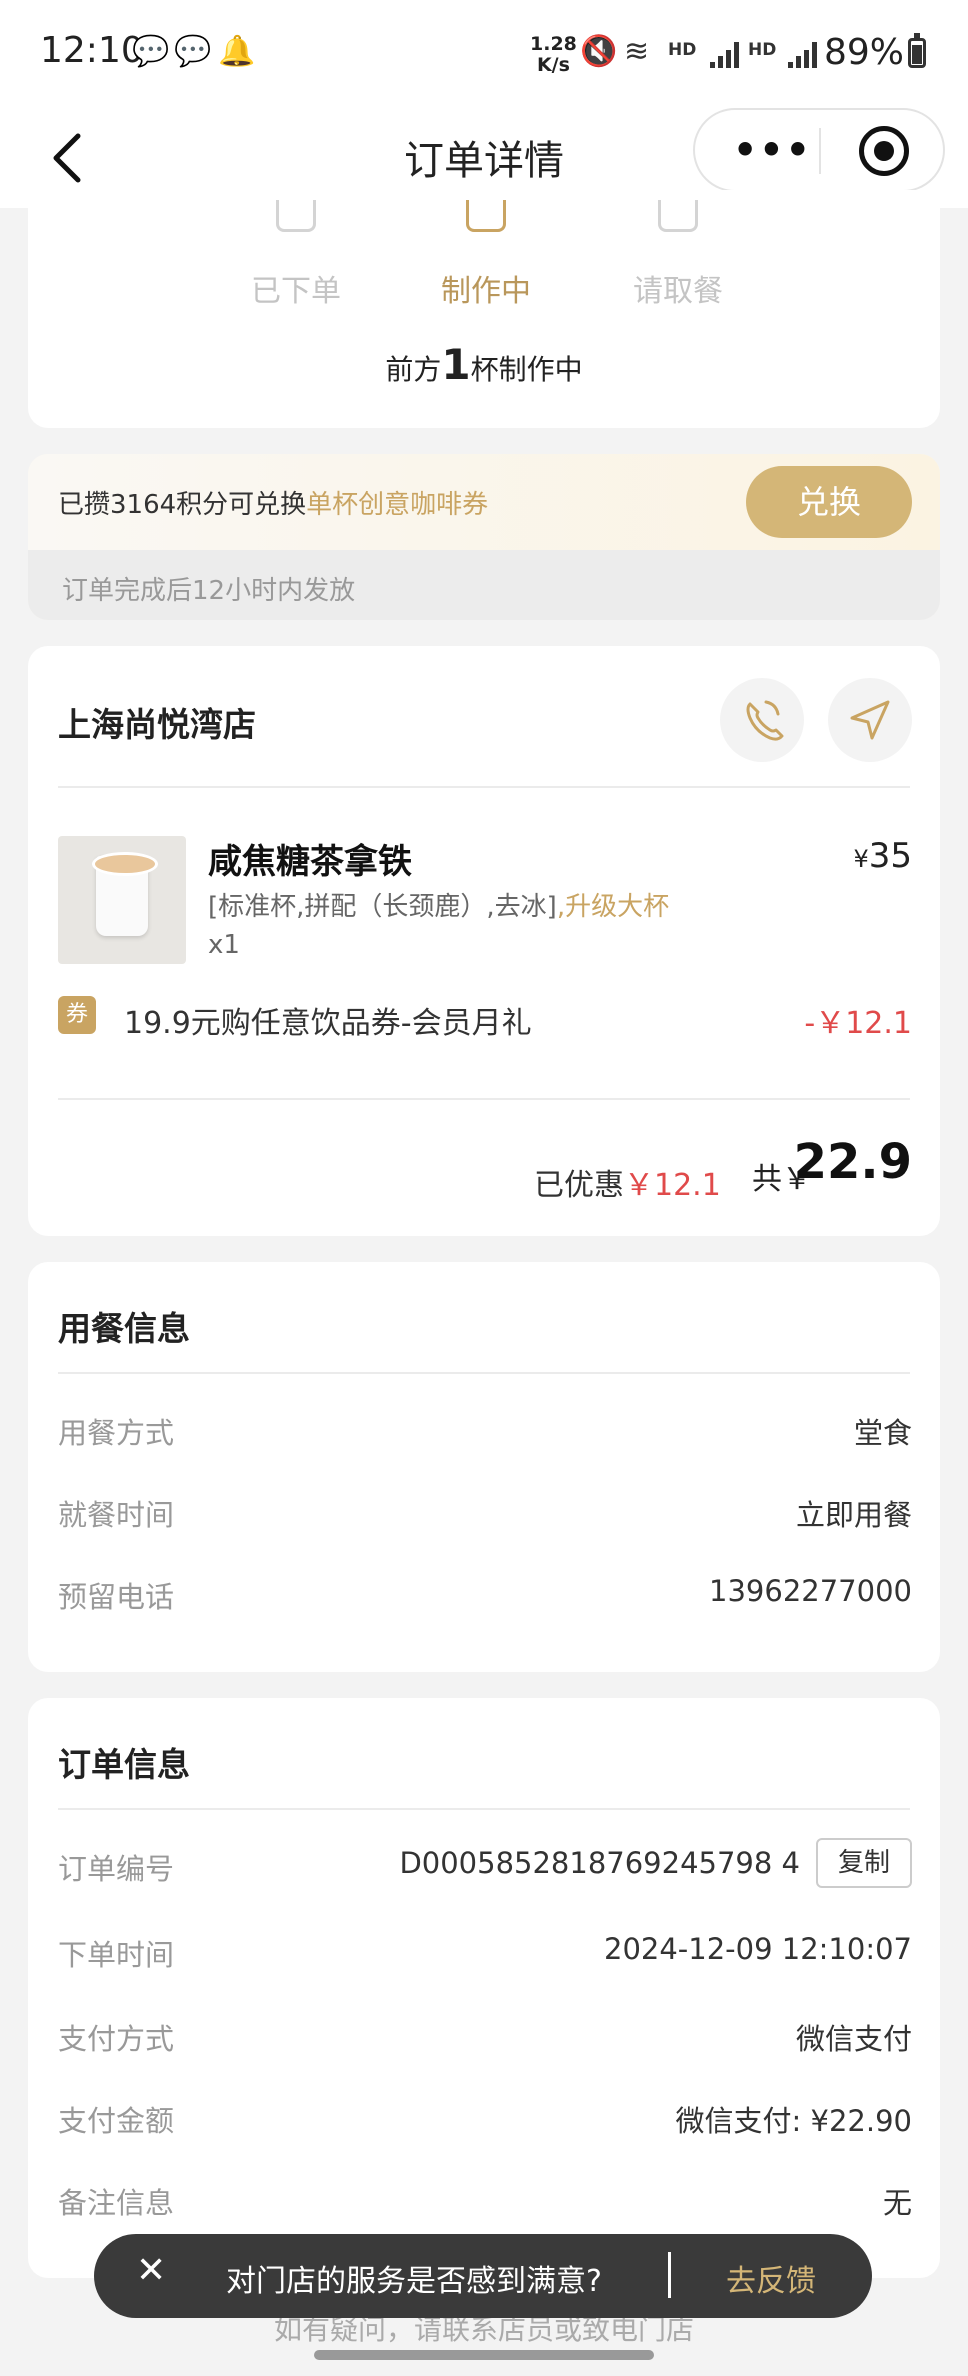 The width and height of the screenshot is (968, 2376). What do you see at coordinates (771, 2278) in the screenshot?
I see `feedback-button: 去反馈` at bounding box center [771, 2278].